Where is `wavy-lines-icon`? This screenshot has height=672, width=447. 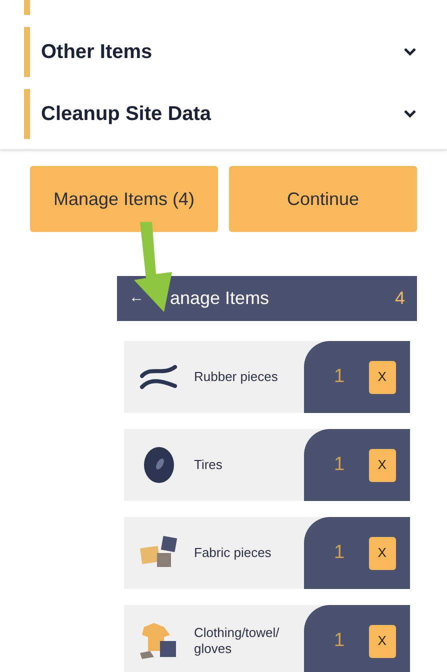 wavy-lines-icon is located at coordinates (159, 377).